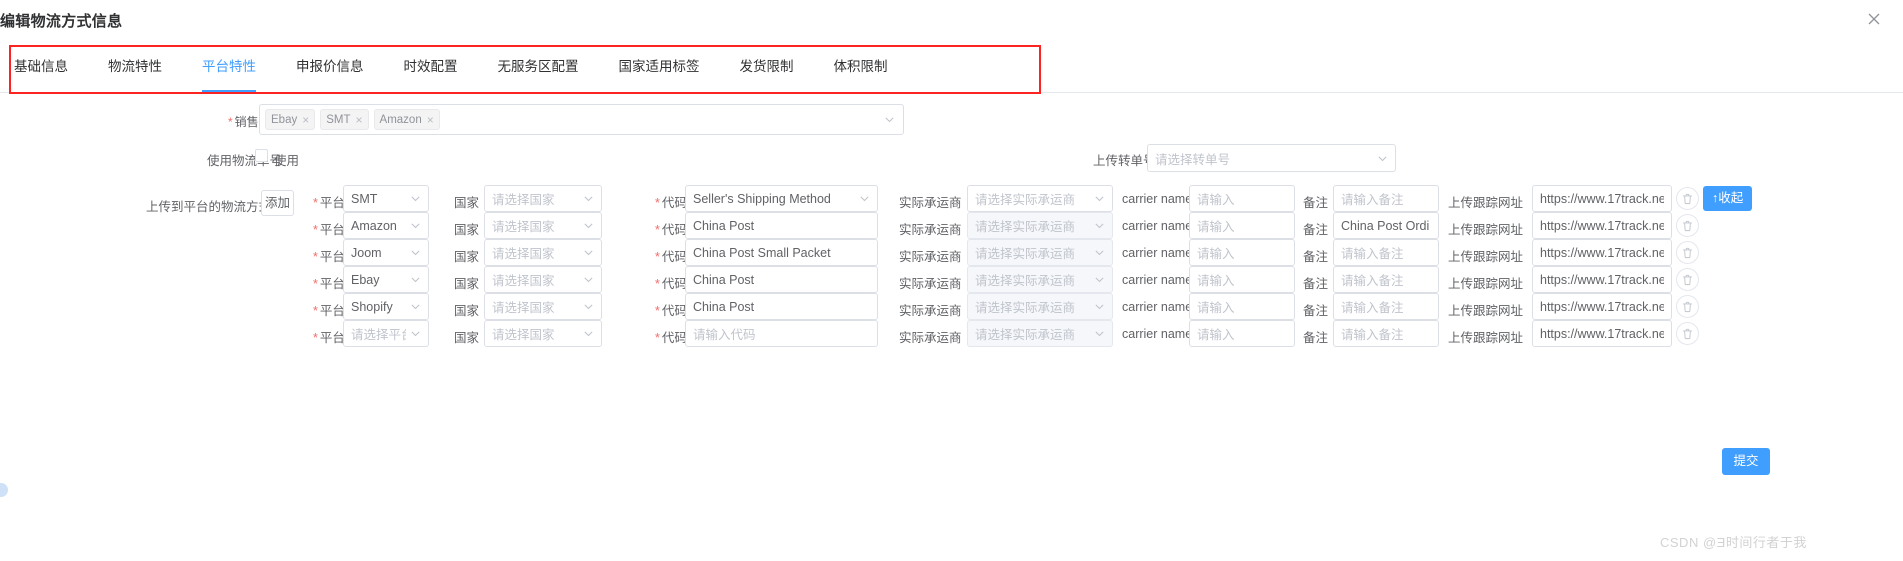 This screenshot has width=1903, height=561. Describe the element at coordinates (431, 67) in the screenshot. I see `tab-4: 时效配置` at that location.